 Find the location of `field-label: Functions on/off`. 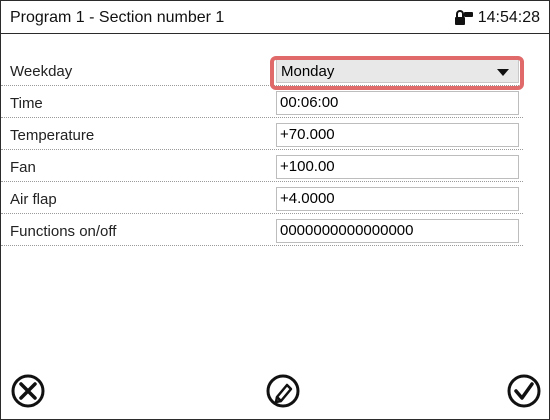

field-label: Functions on/off is located at coordinates (63, 231).